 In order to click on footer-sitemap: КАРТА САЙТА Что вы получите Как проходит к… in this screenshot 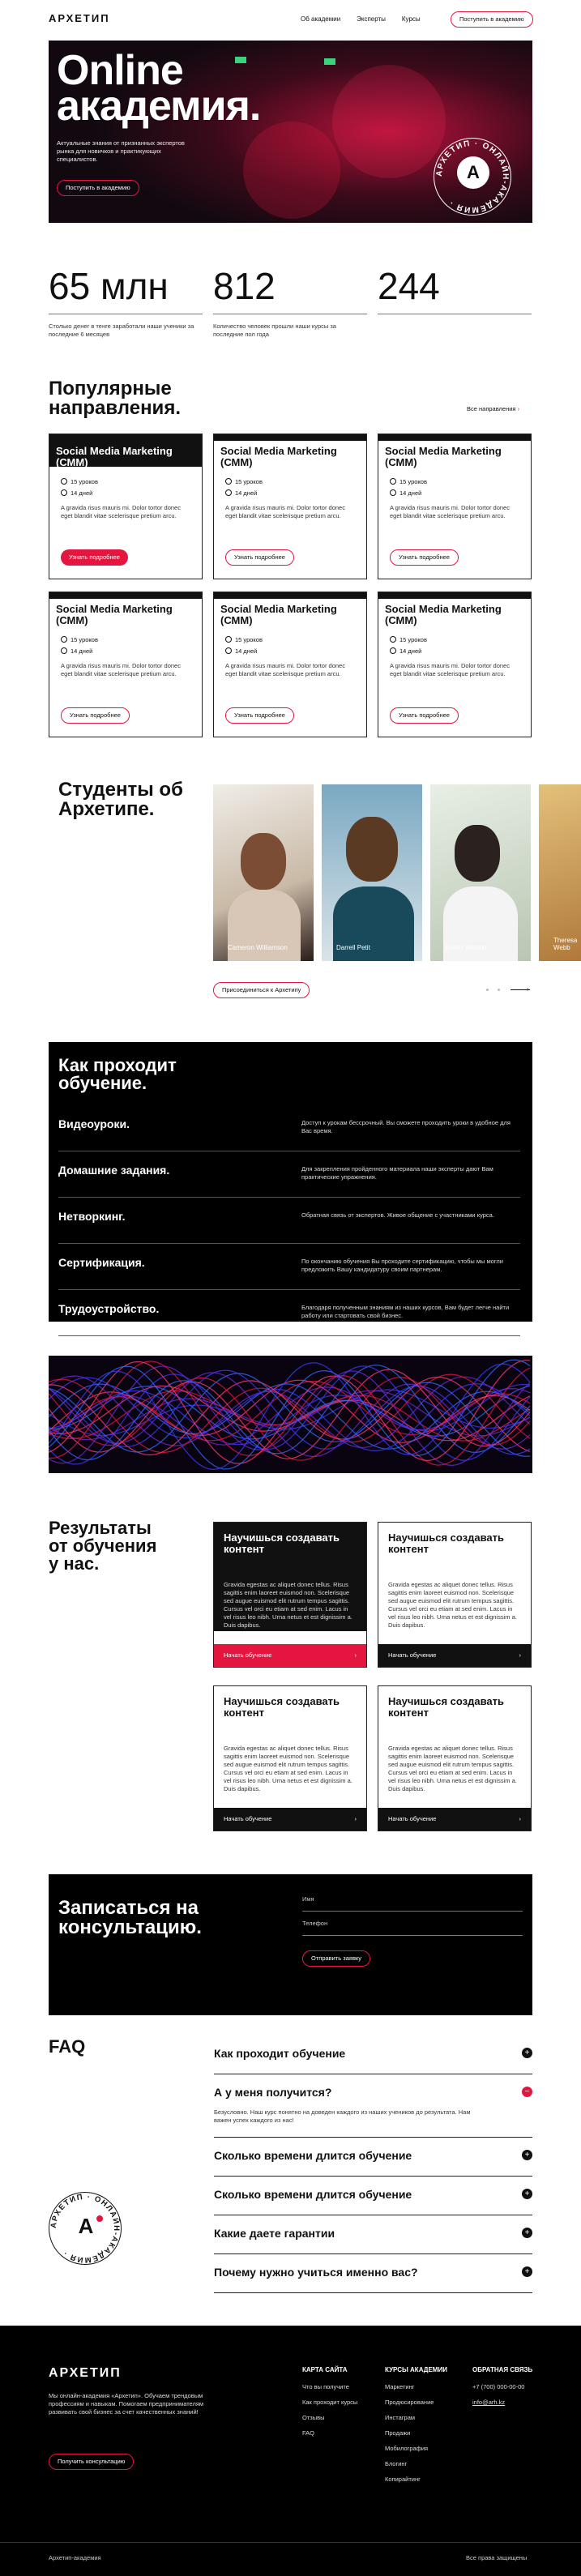, I will do `click(330, 2401)`.